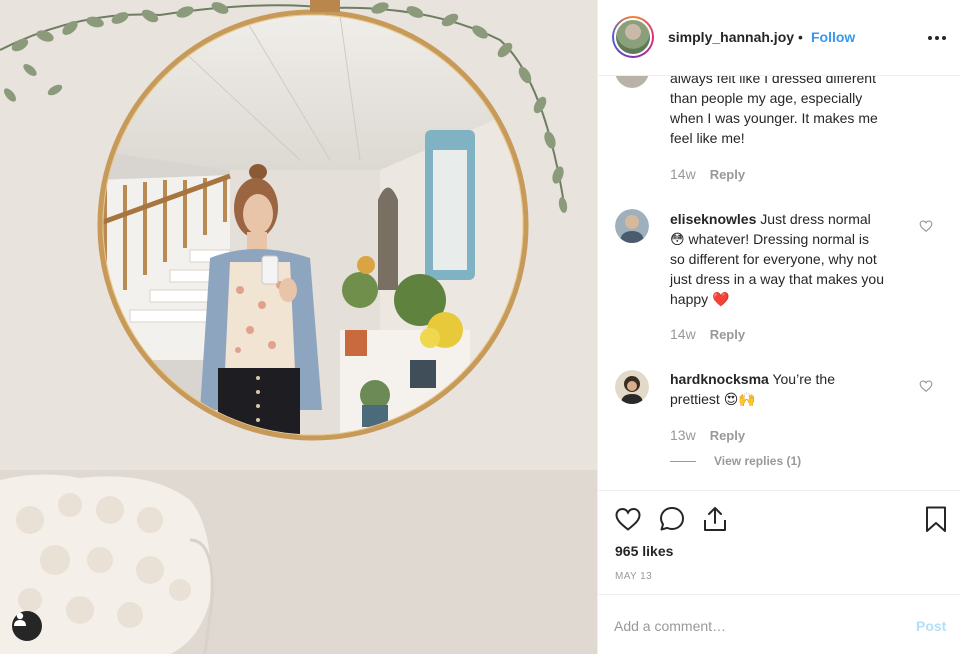  I want to click on comment-username: eliseknowles, so click(713, 219).